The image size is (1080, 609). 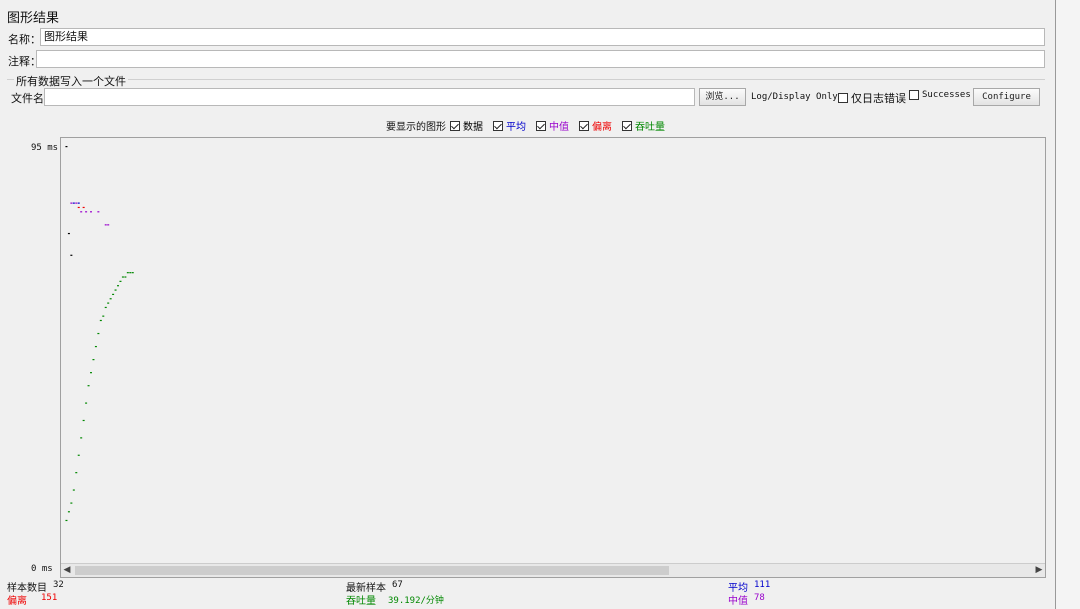 What do you see at coordinates (32, 600) in the screenshot?
I see `stat-deviation: 偏离 151` at bounding box center [32, 600].